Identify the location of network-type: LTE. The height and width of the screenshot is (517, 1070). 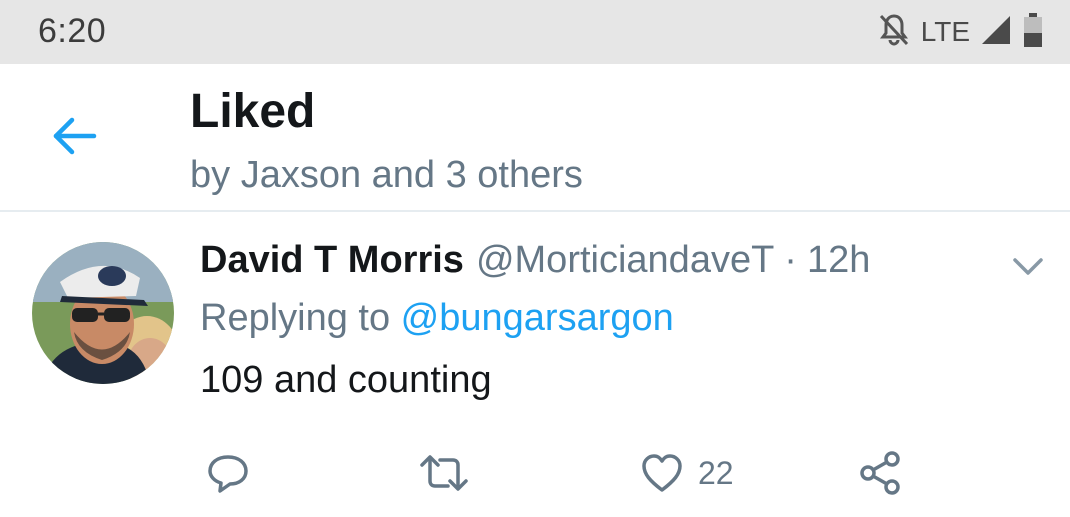
(945, 31).